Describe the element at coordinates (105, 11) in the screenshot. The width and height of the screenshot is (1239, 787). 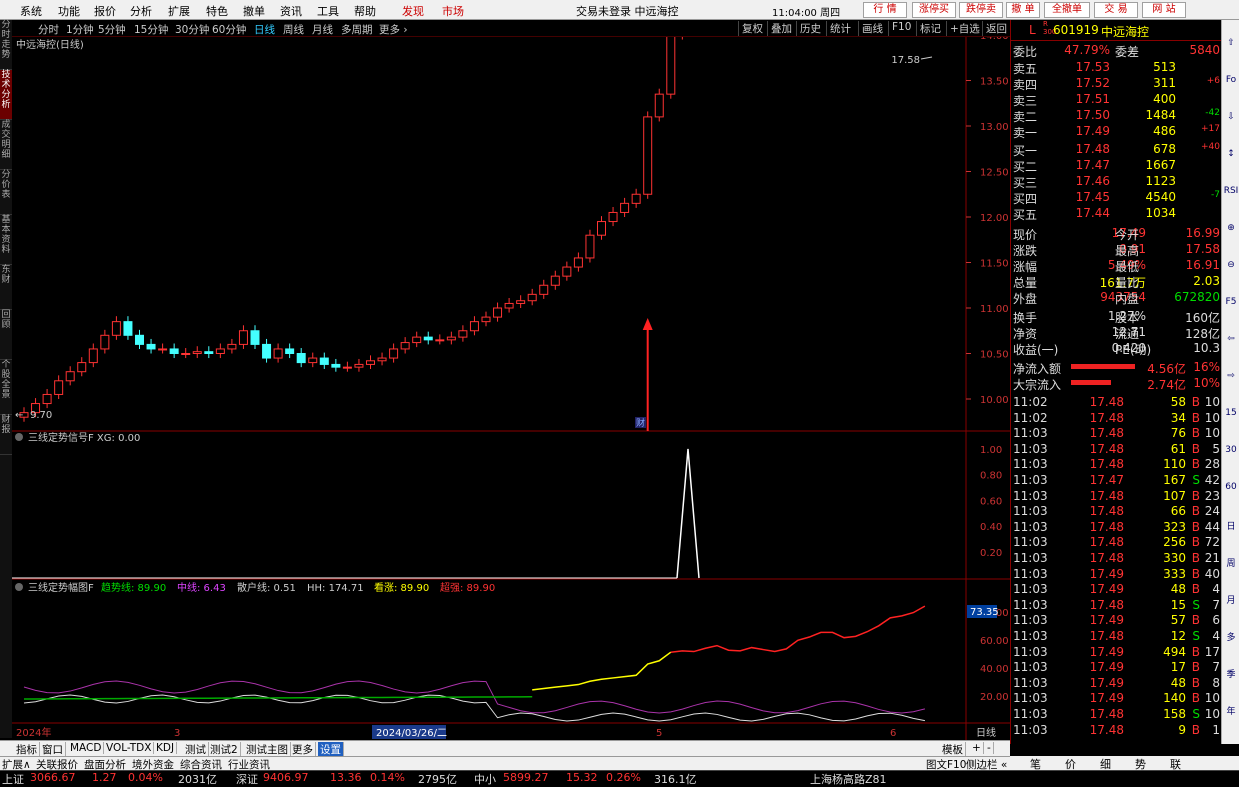
I see `menu-2: 报价` at that location.